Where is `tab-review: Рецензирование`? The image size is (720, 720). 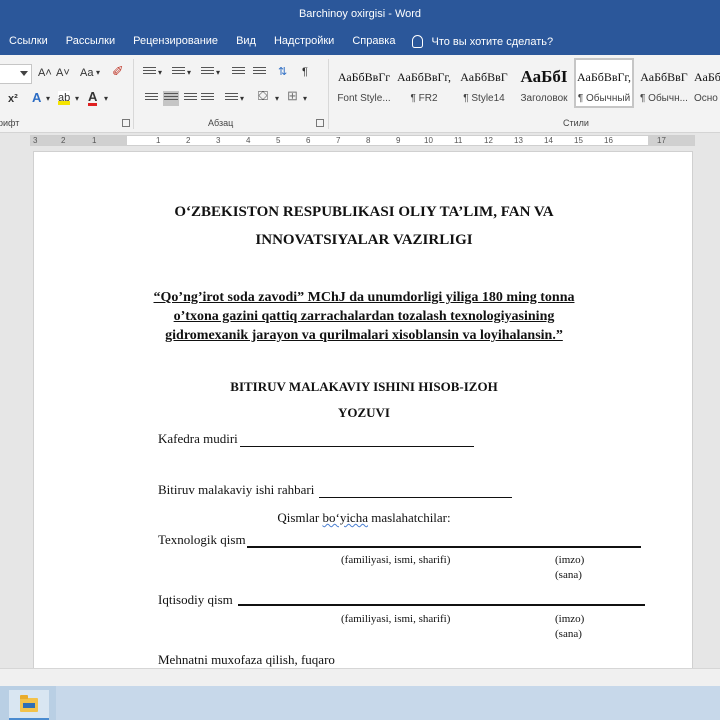
tab-review: Рецензирование is located at coordinates (175, 41).